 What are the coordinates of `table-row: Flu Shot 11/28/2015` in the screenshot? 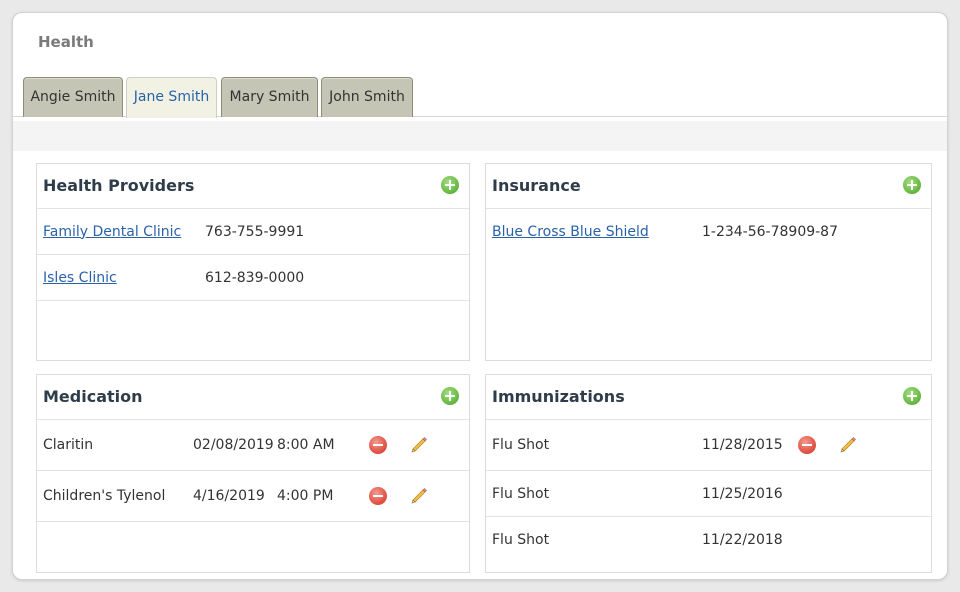 It's located at (708, 445).